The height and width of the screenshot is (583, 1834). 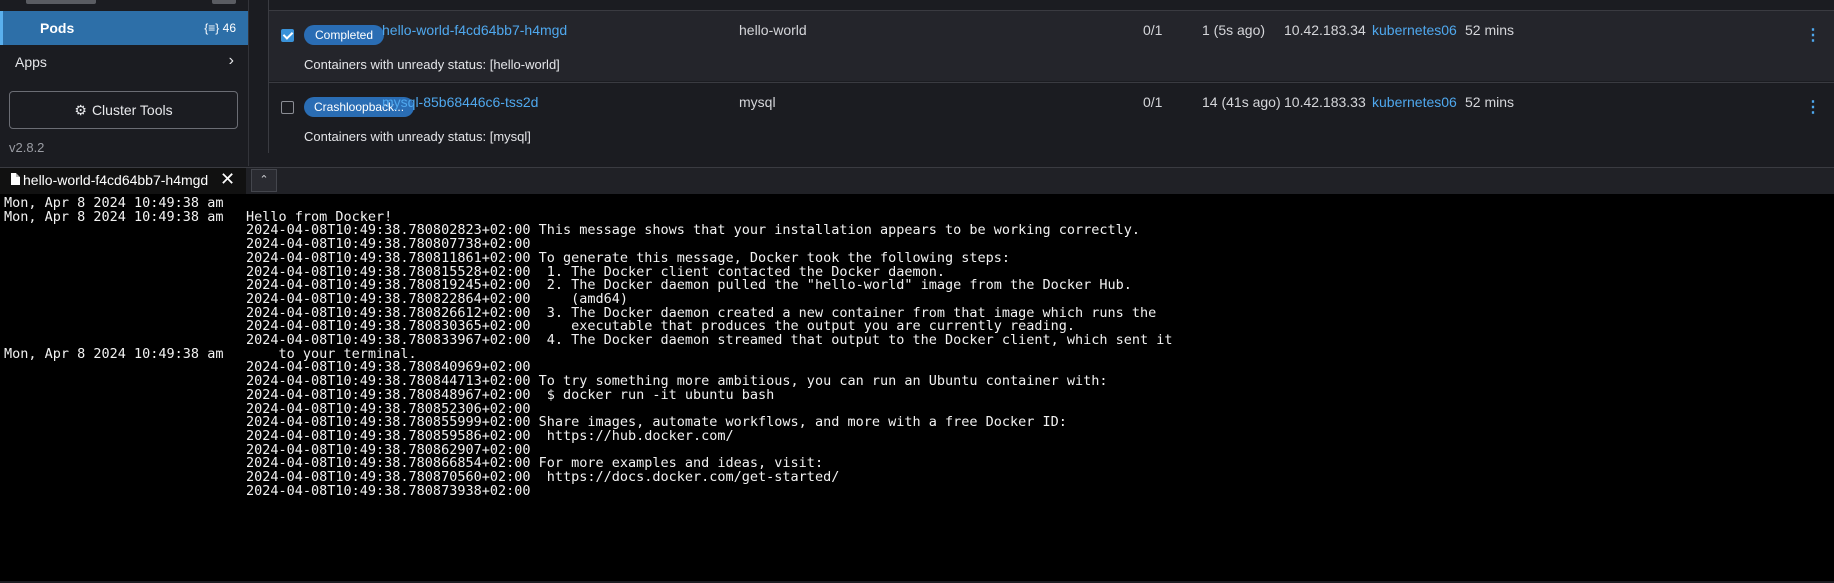 What do you see at coordinates (224, 2) in the screenshot?
I see `sidebar-item-count` at bounding box center [224, 2].